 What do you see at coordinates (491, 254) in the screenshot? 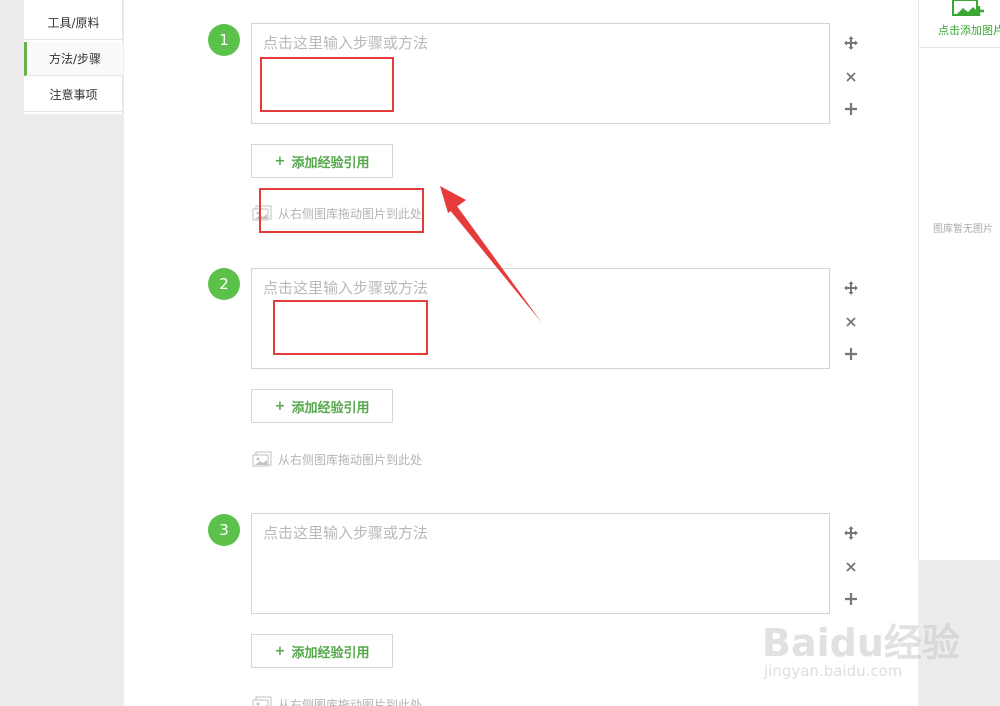
I see `annotation-arrow` at bounding box center [491, 254].